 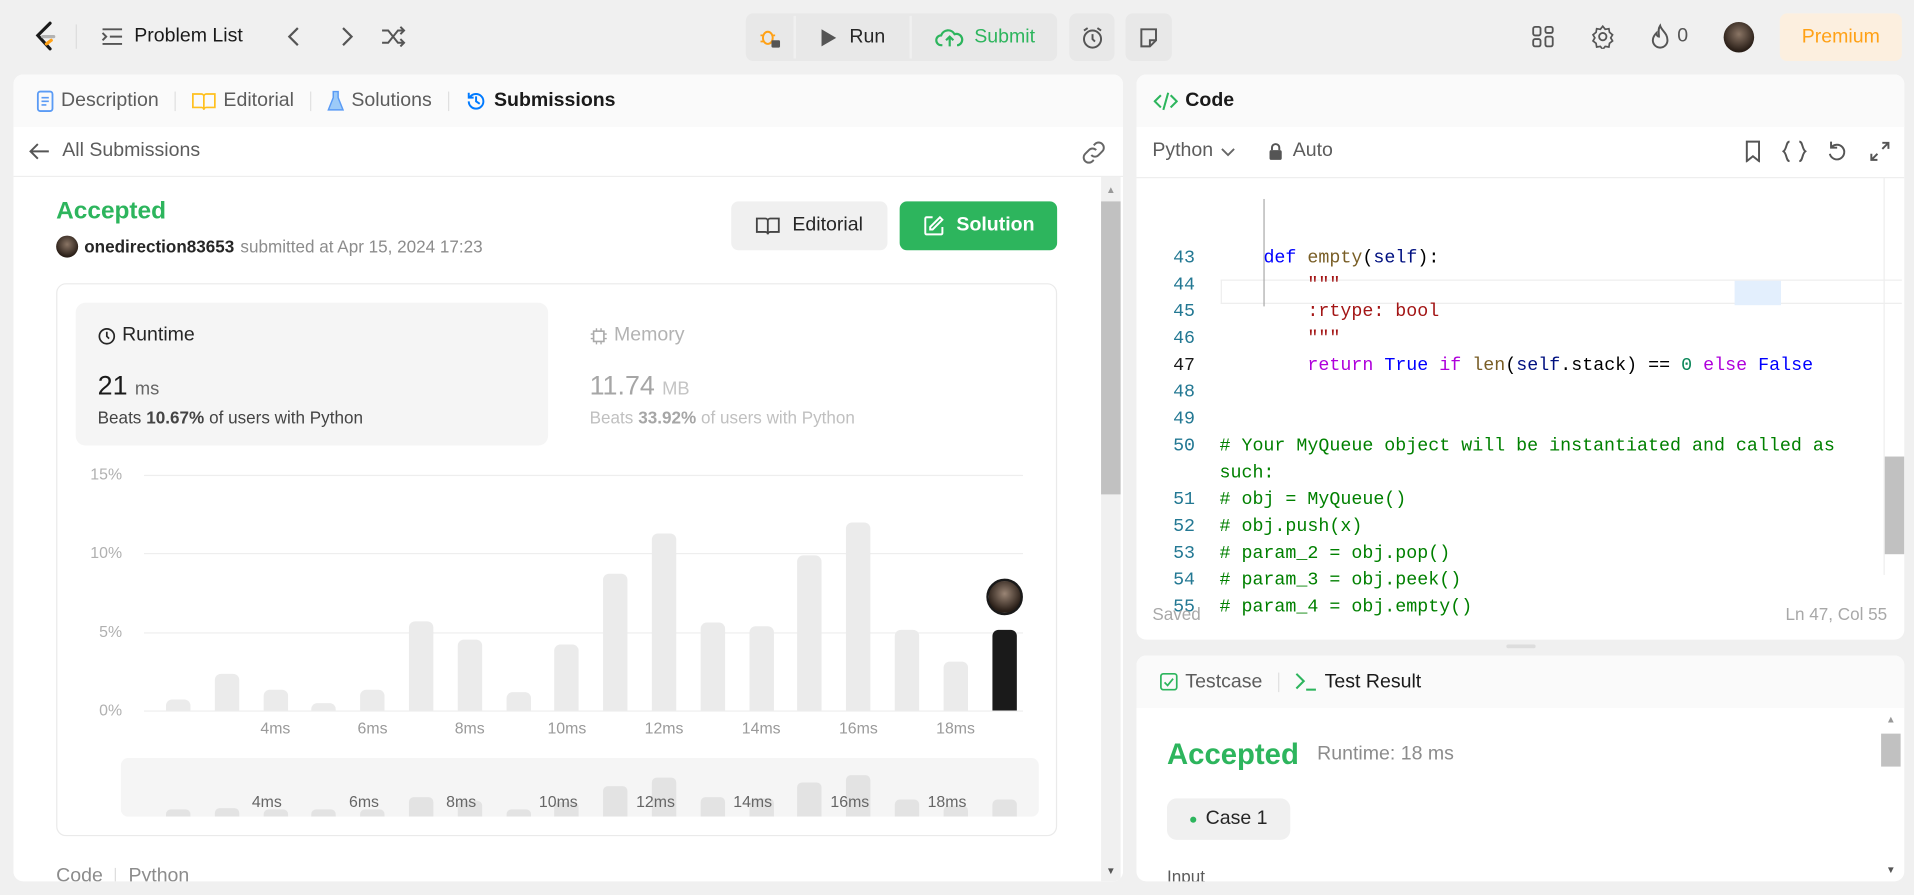 What do you see at coordinates (853, 37) in the screenshot?
I see `run-button: Run` at bounding box center [853, 37].